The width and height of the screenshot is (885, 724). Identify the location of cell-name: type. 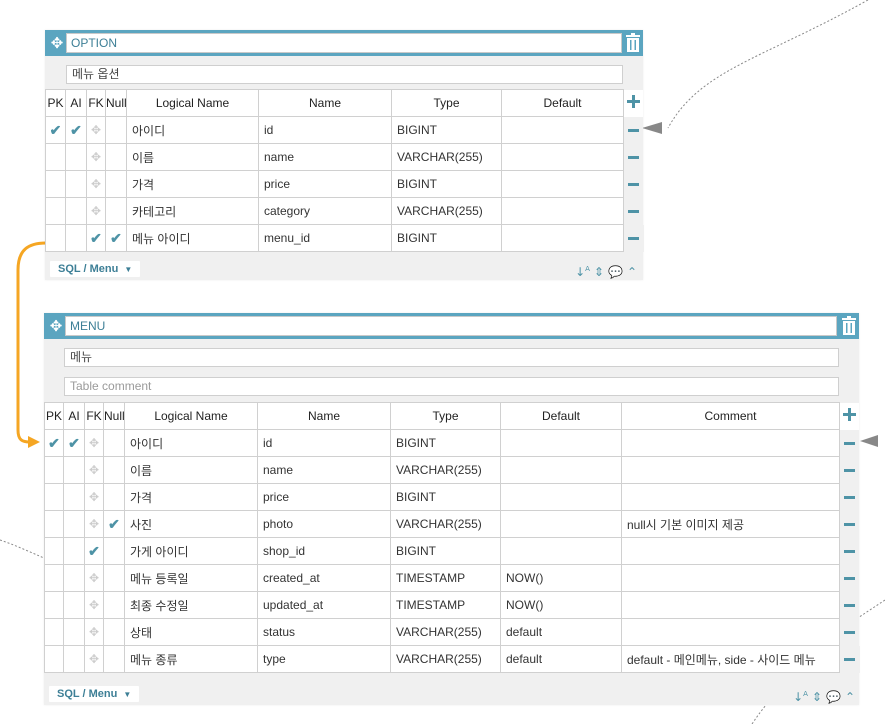
(324, 659).